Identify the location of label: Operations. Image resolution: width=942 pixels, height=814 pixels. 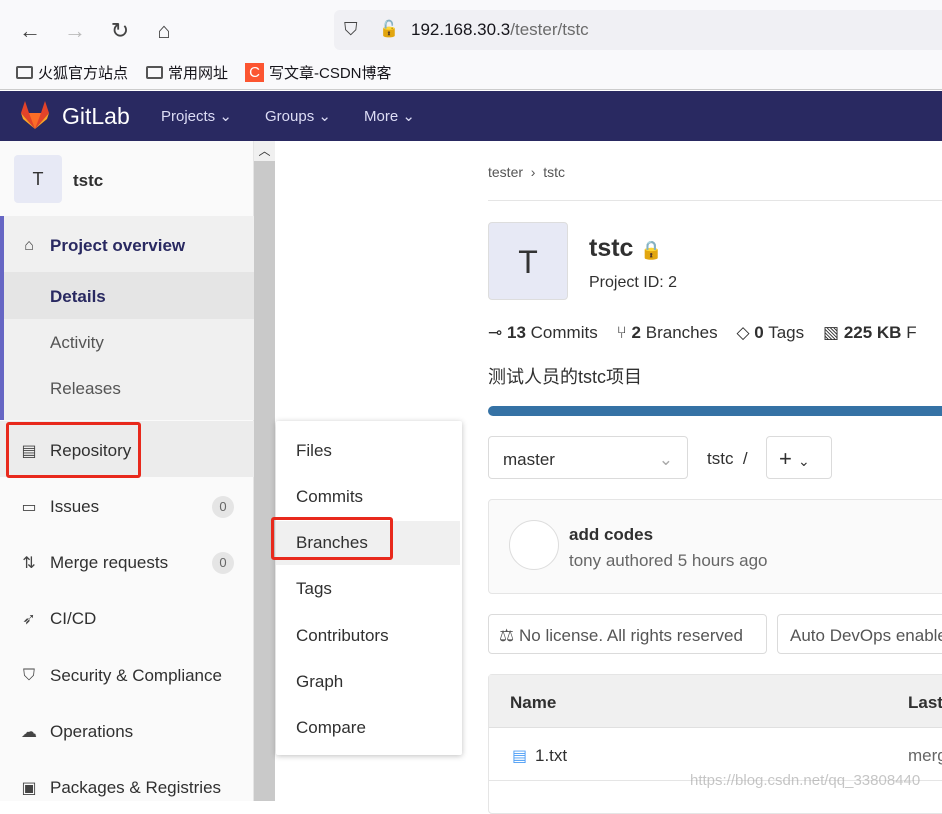
(92, 731).